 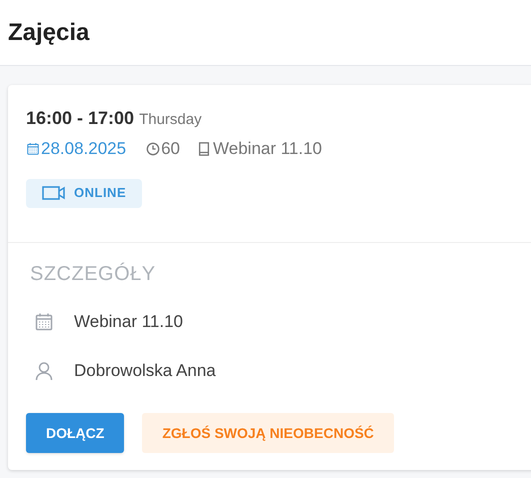 What do you see at coordinates (44, 371) in the screenshot?
I see `person-icon` at bounding box center [44, 371].